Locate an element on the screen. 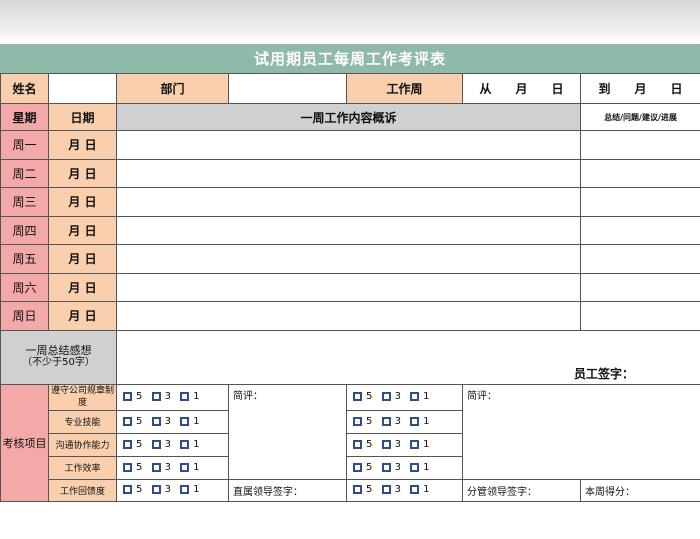 The height and width of the screenshot is (539, 700). weekday-cell: 周日 is located at coordinates (24, 316).